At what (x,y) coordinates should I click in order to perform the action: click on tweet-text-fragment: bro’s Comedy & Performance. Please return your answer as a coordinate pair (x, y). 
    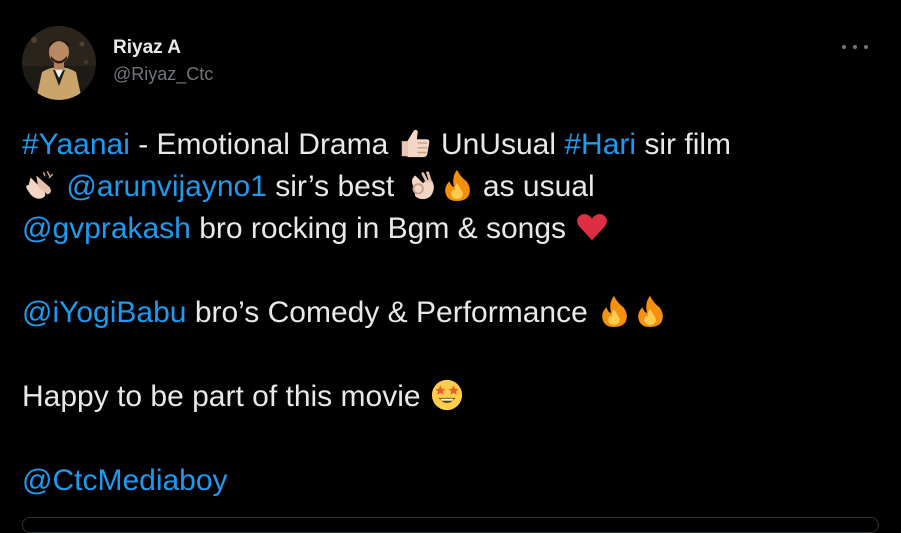
    Looking at the image, I should click on (391, 312).